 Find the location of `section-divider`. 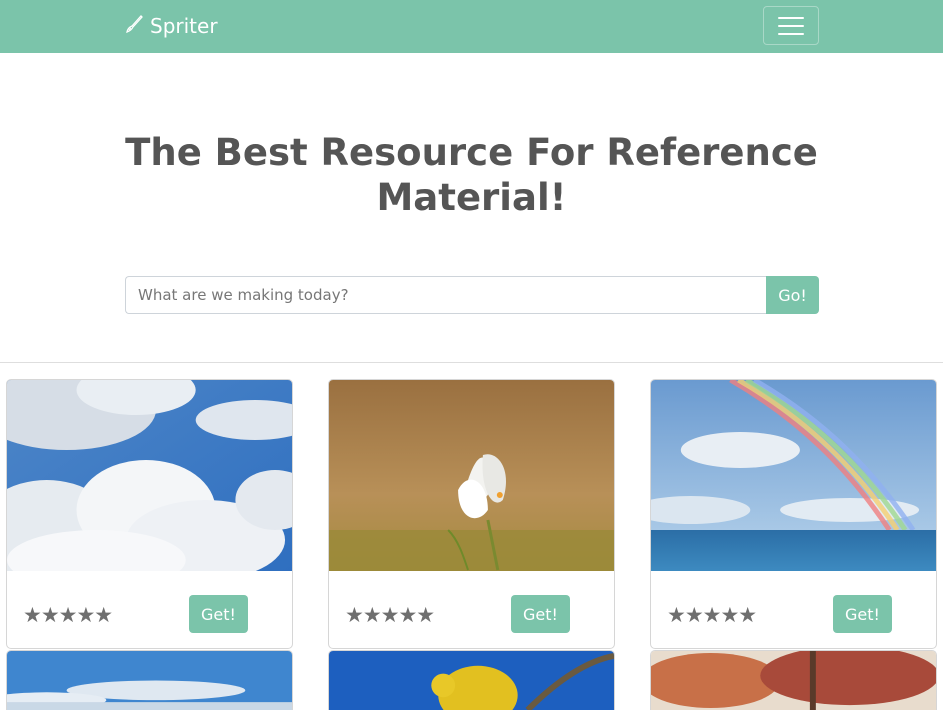

section-divider is located at coordinates (471, 362).